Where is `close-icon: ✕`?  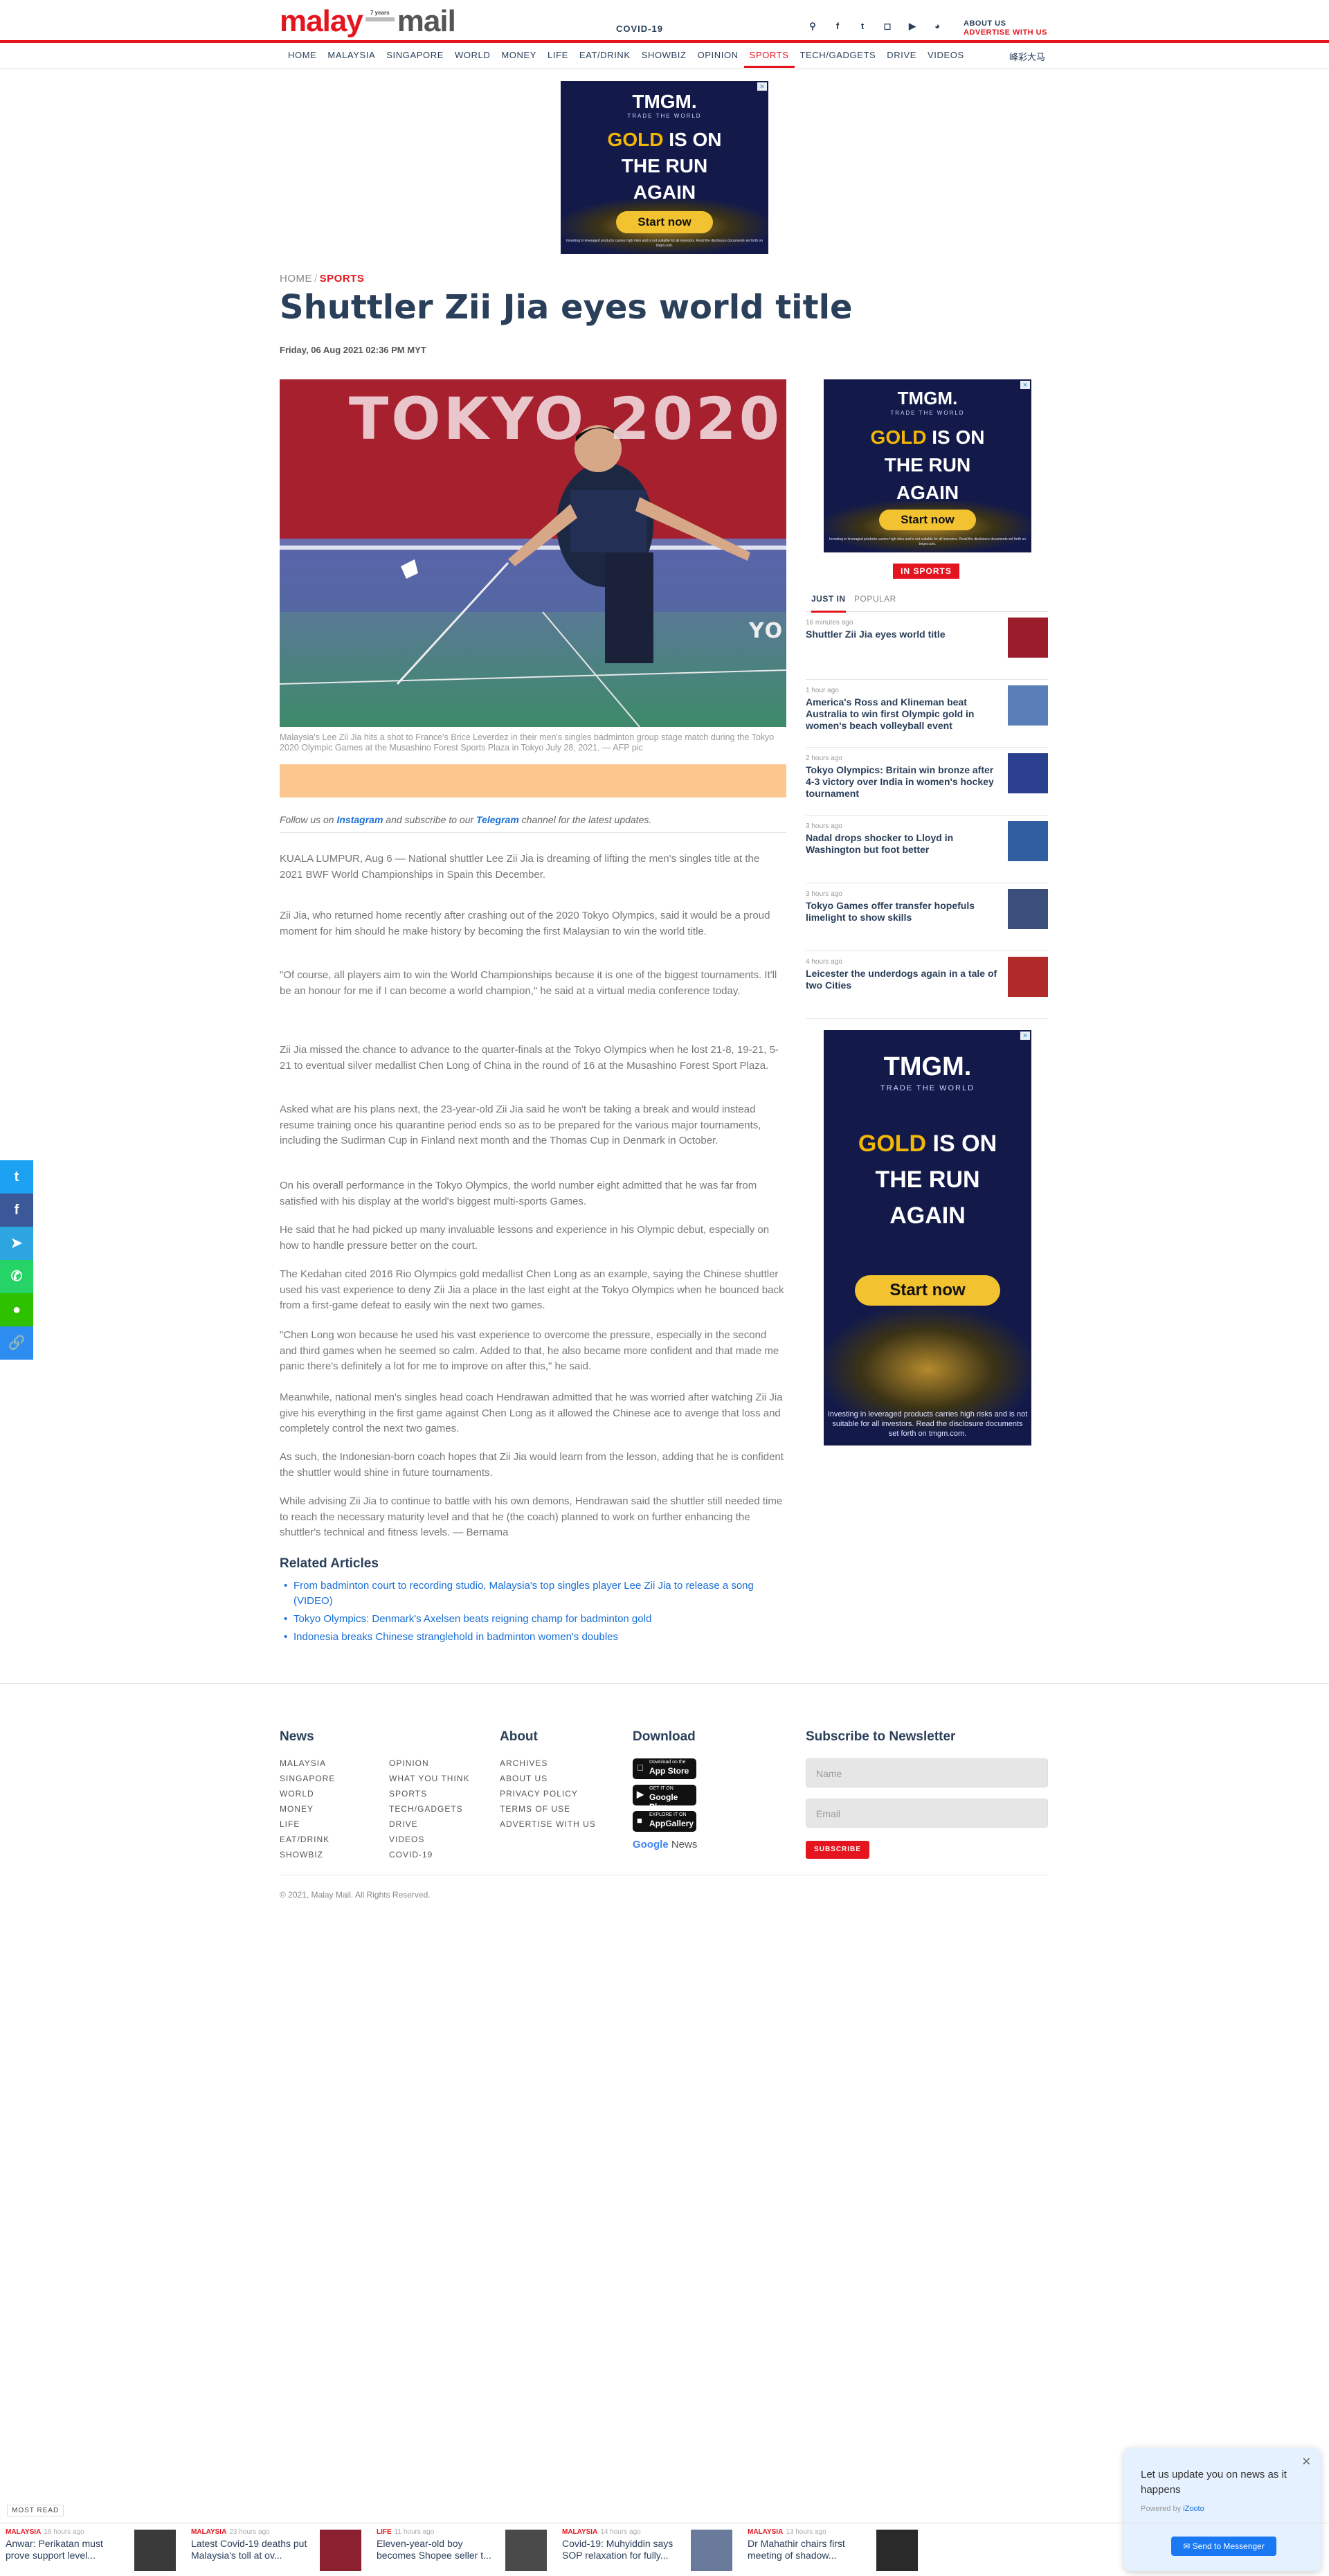 close-icon: ✕ is located at coordinates (1306, 2462).